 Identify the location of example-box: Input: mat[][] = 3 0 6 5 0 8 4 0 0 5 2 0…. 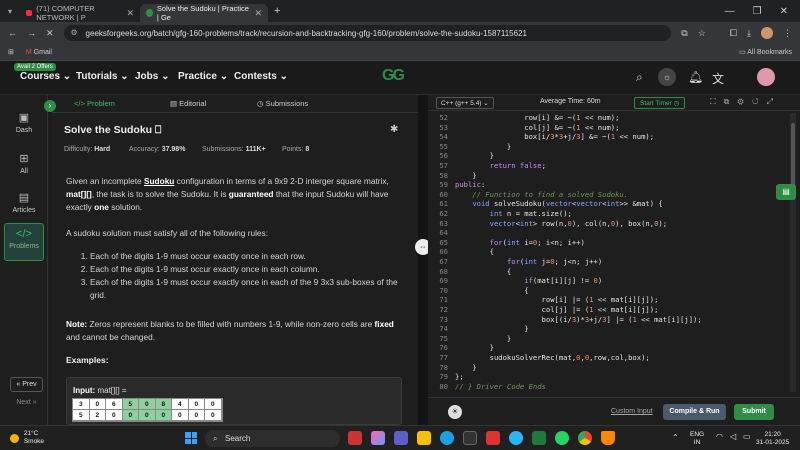
(234, 401).